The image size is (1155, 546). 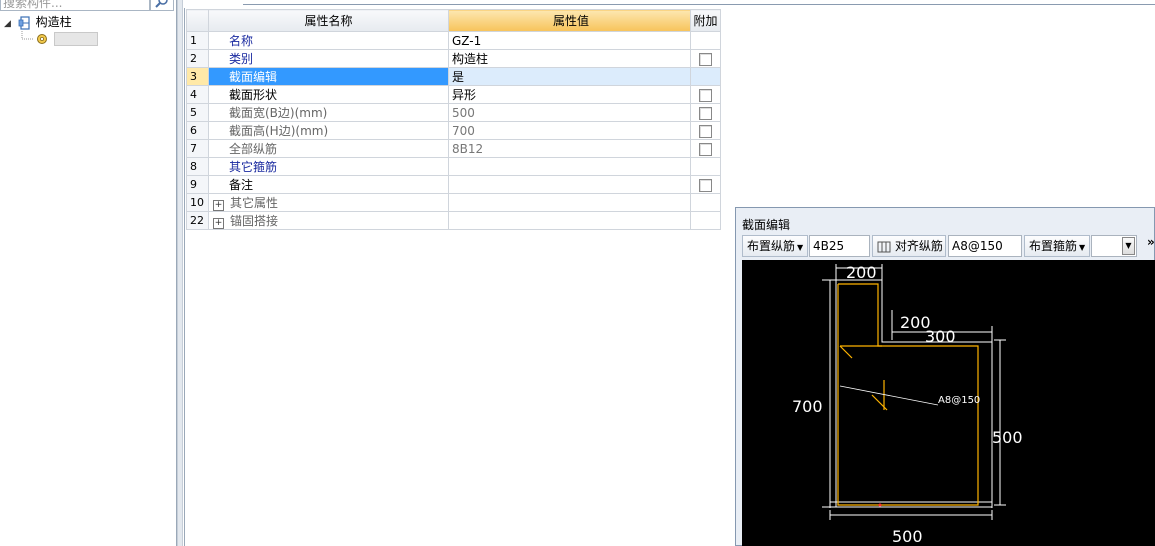 What do you see at coordinates (328, 148) in the screenshot?
I see `property-name-cell: 全部纵筋` at bounding box center [328, 148].